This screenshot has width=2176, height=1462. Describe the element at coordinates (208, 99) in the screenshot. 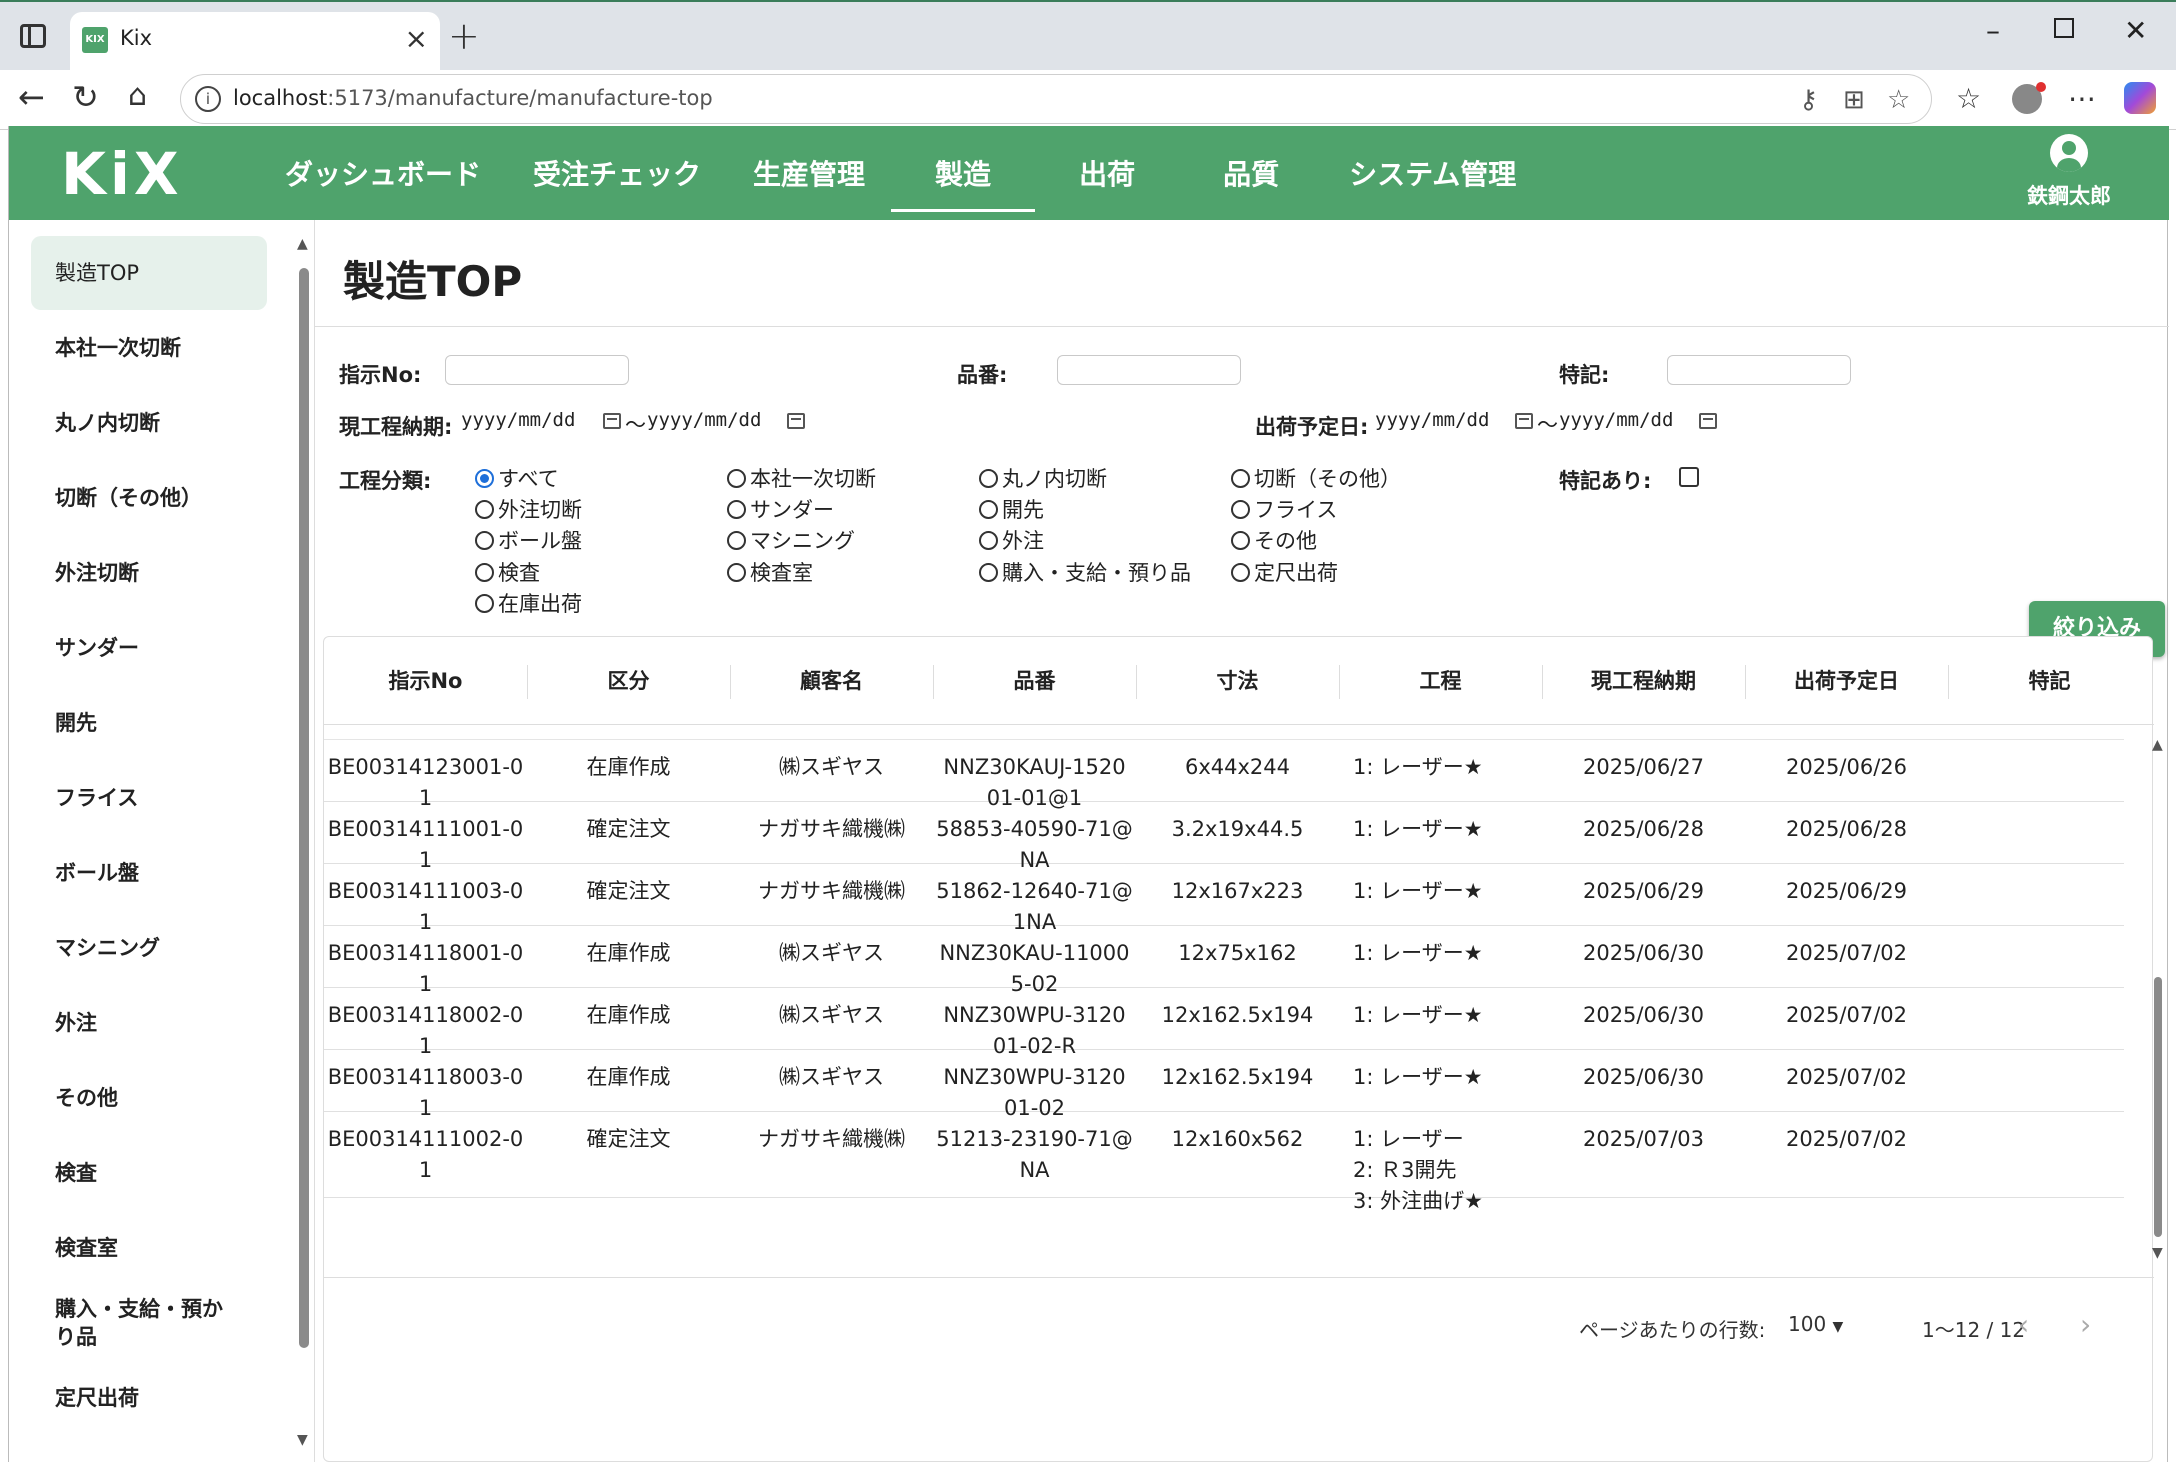

I see `site-info-icon: i` at that location.